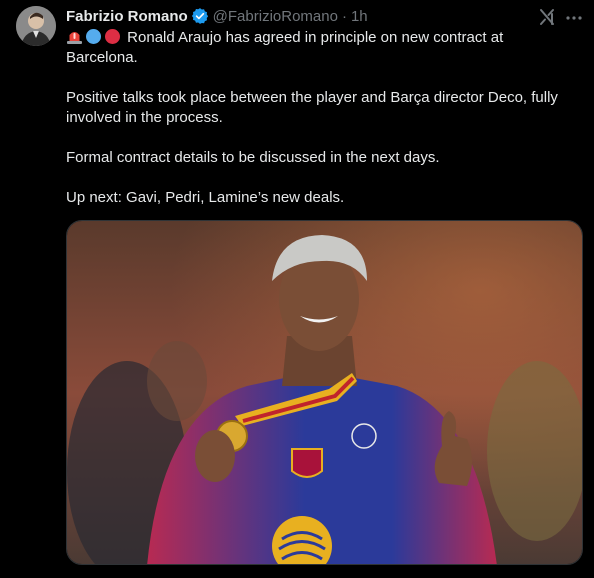 Image resolution: width=594 pixels, height=578 pixels. I want to click on author-handle: @FabrizioRomano, so click(275, 16).